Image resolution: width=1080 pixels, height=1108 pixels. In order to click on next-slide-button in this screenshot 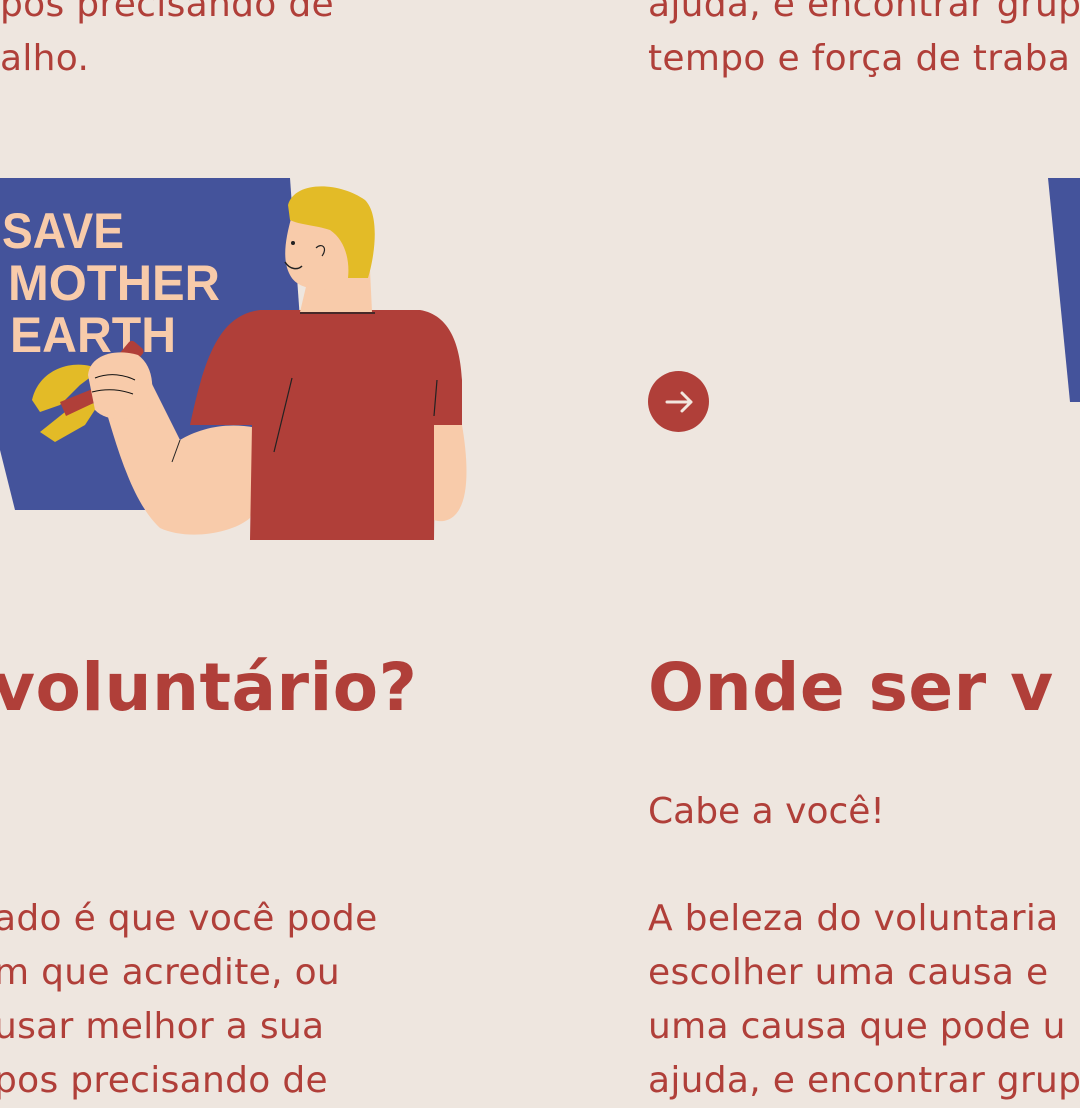, I will do `click(678, 401)`.